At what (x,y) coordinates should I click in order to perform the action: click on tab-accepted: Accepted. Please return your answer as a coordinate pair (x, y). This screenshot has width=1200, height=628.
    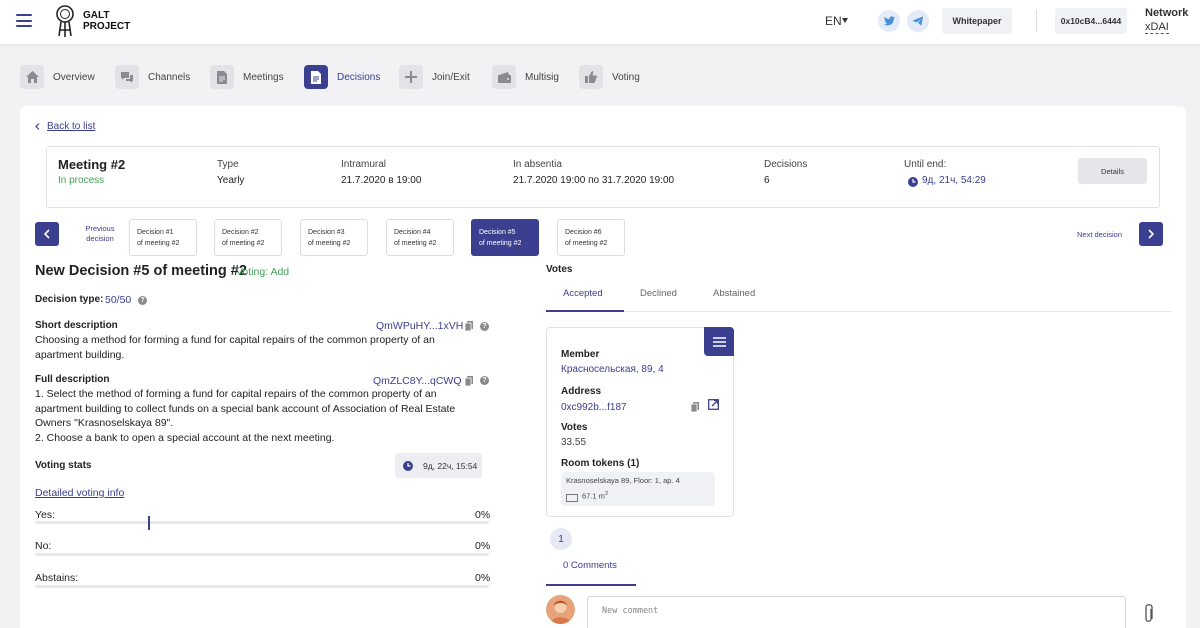
    Looking at the image, I should click on (583, 293).